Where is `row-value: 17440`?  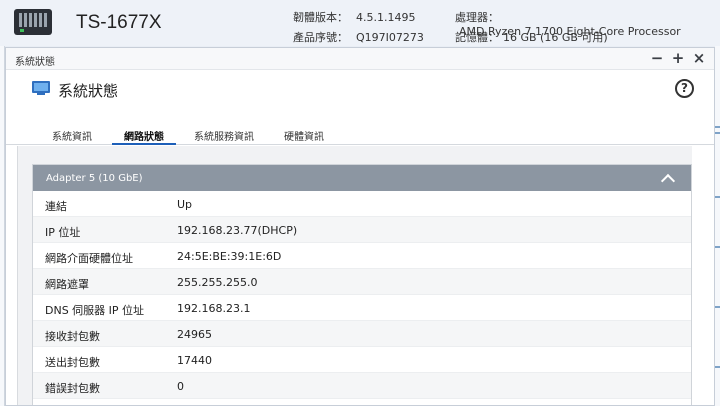
row-value: 17440 is located at coordinates (194, 360).